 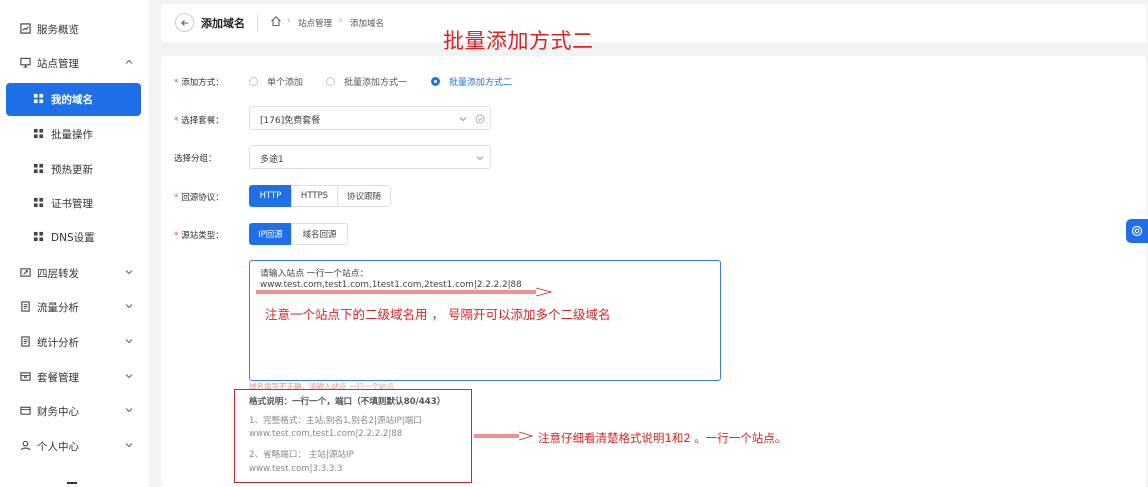 What do you see at coordinates (58, 378) in the screenshot?
I see `sidebar-item-label: 套餐管理` at bounding box center [58, 378].